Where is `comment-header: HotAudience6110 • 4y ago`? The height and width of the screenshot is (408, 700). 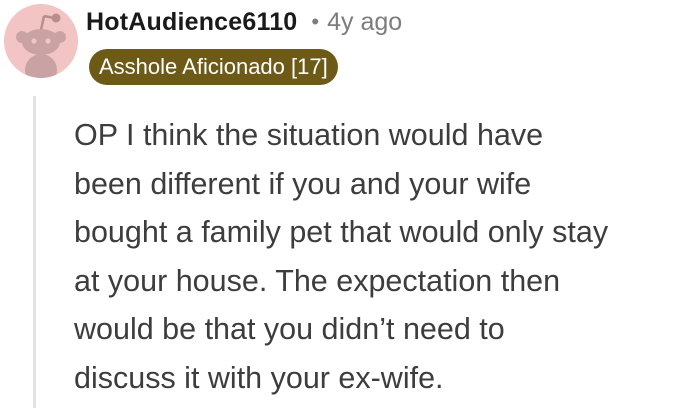
comment-header: HotAudience6110 • 4y ago is located at coordinates (244, 22).